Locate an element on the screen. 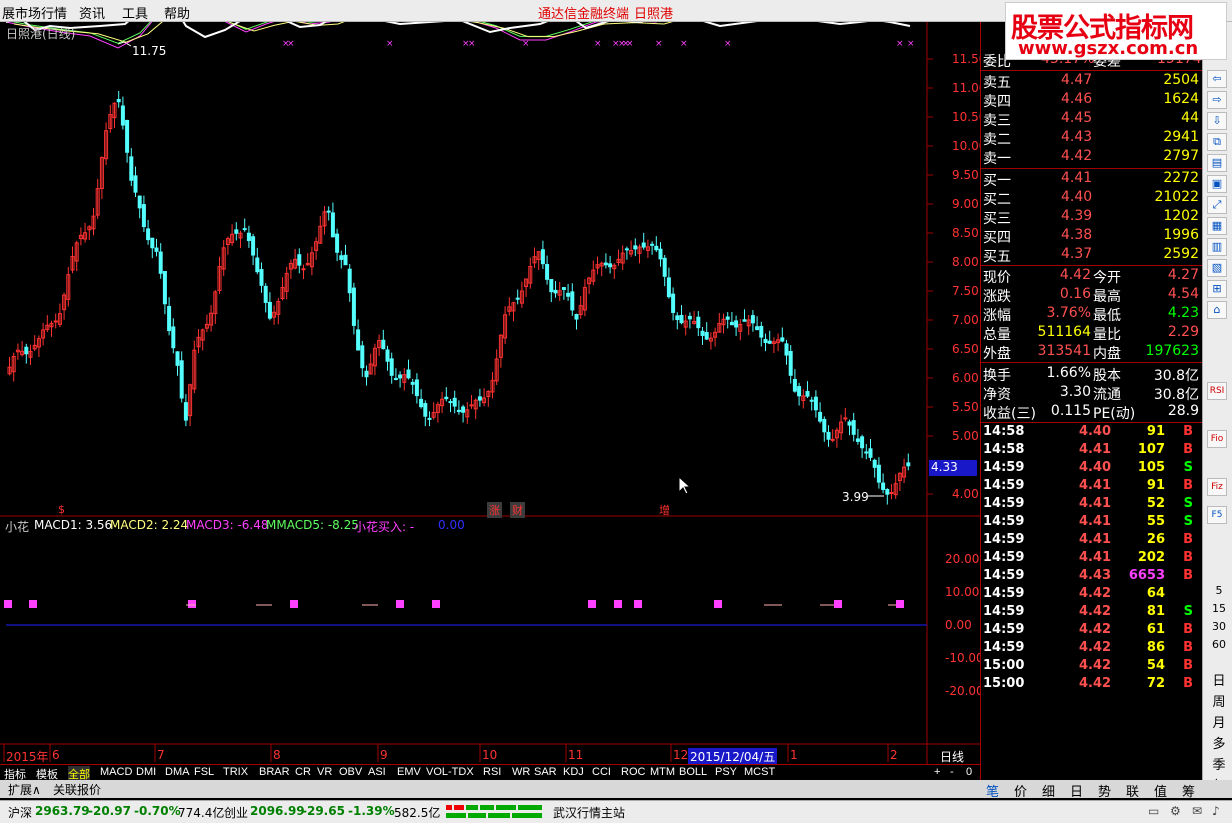 This screenshot has height=823, width=1232. period-label: 日线 is located at coordinates (952, 756).